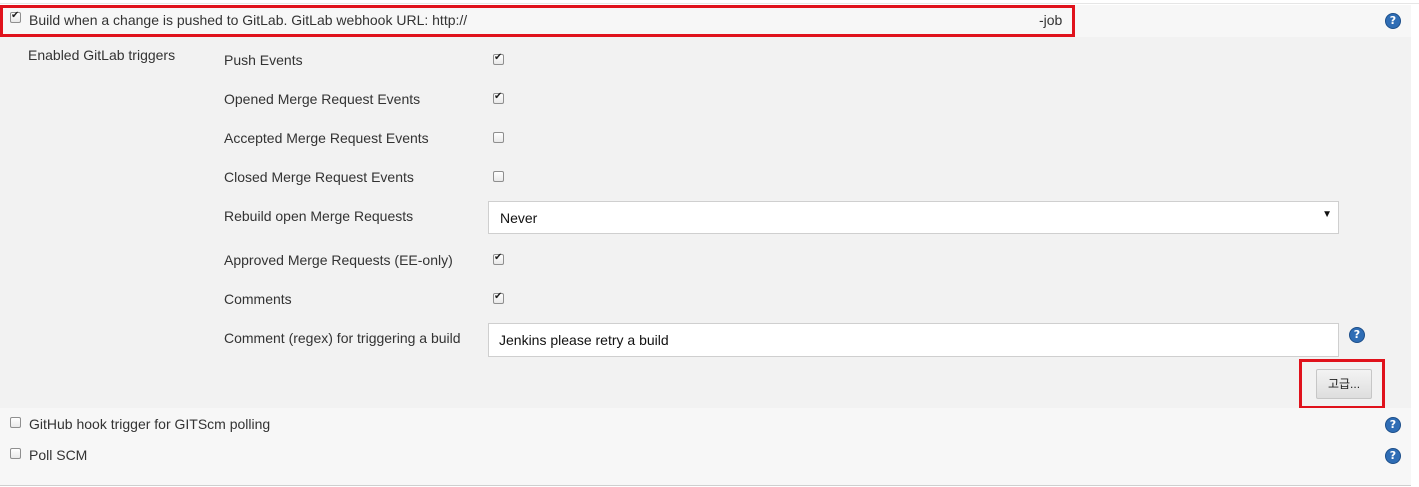 The height and width of the screenshot is (487, 1419). I want to click on enabled-triggers-title: Enabled GitLab triggers, so click(102, 55).